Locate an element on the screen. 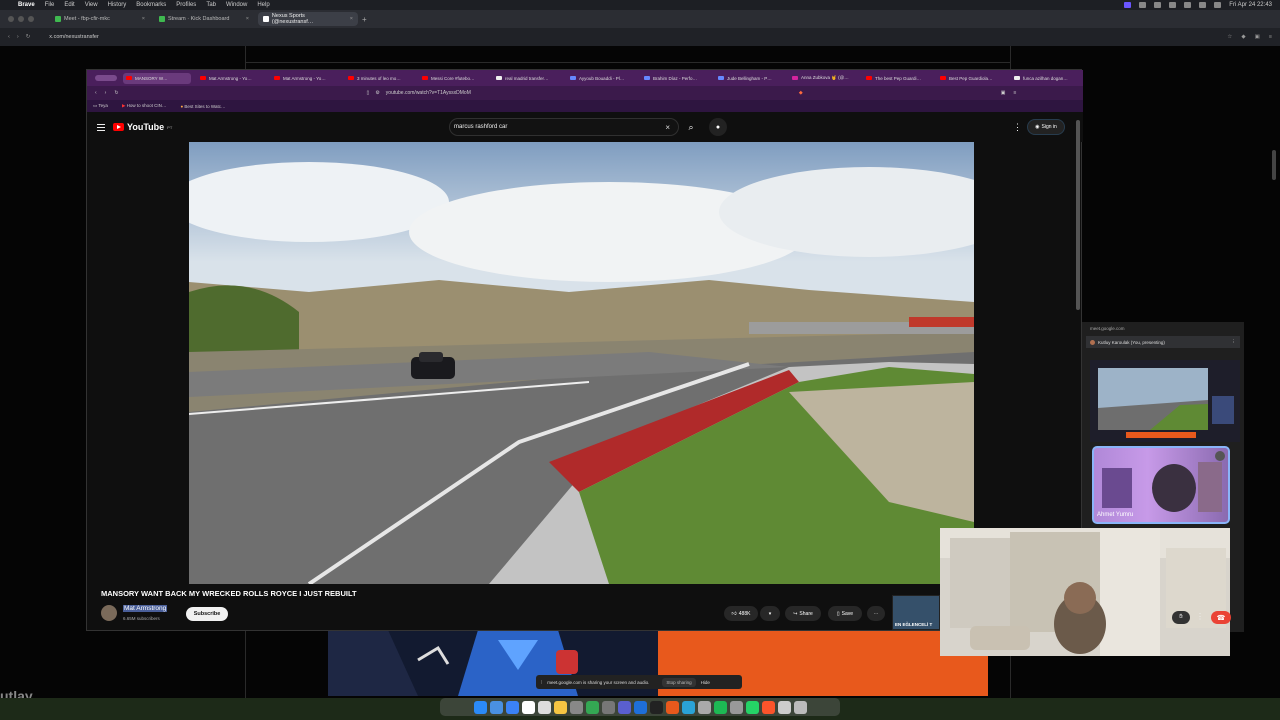 Image resolution: width=1280 pixels, height=720 pixels. extensions-icon: ▣ is located at coordinates (1257, 37).